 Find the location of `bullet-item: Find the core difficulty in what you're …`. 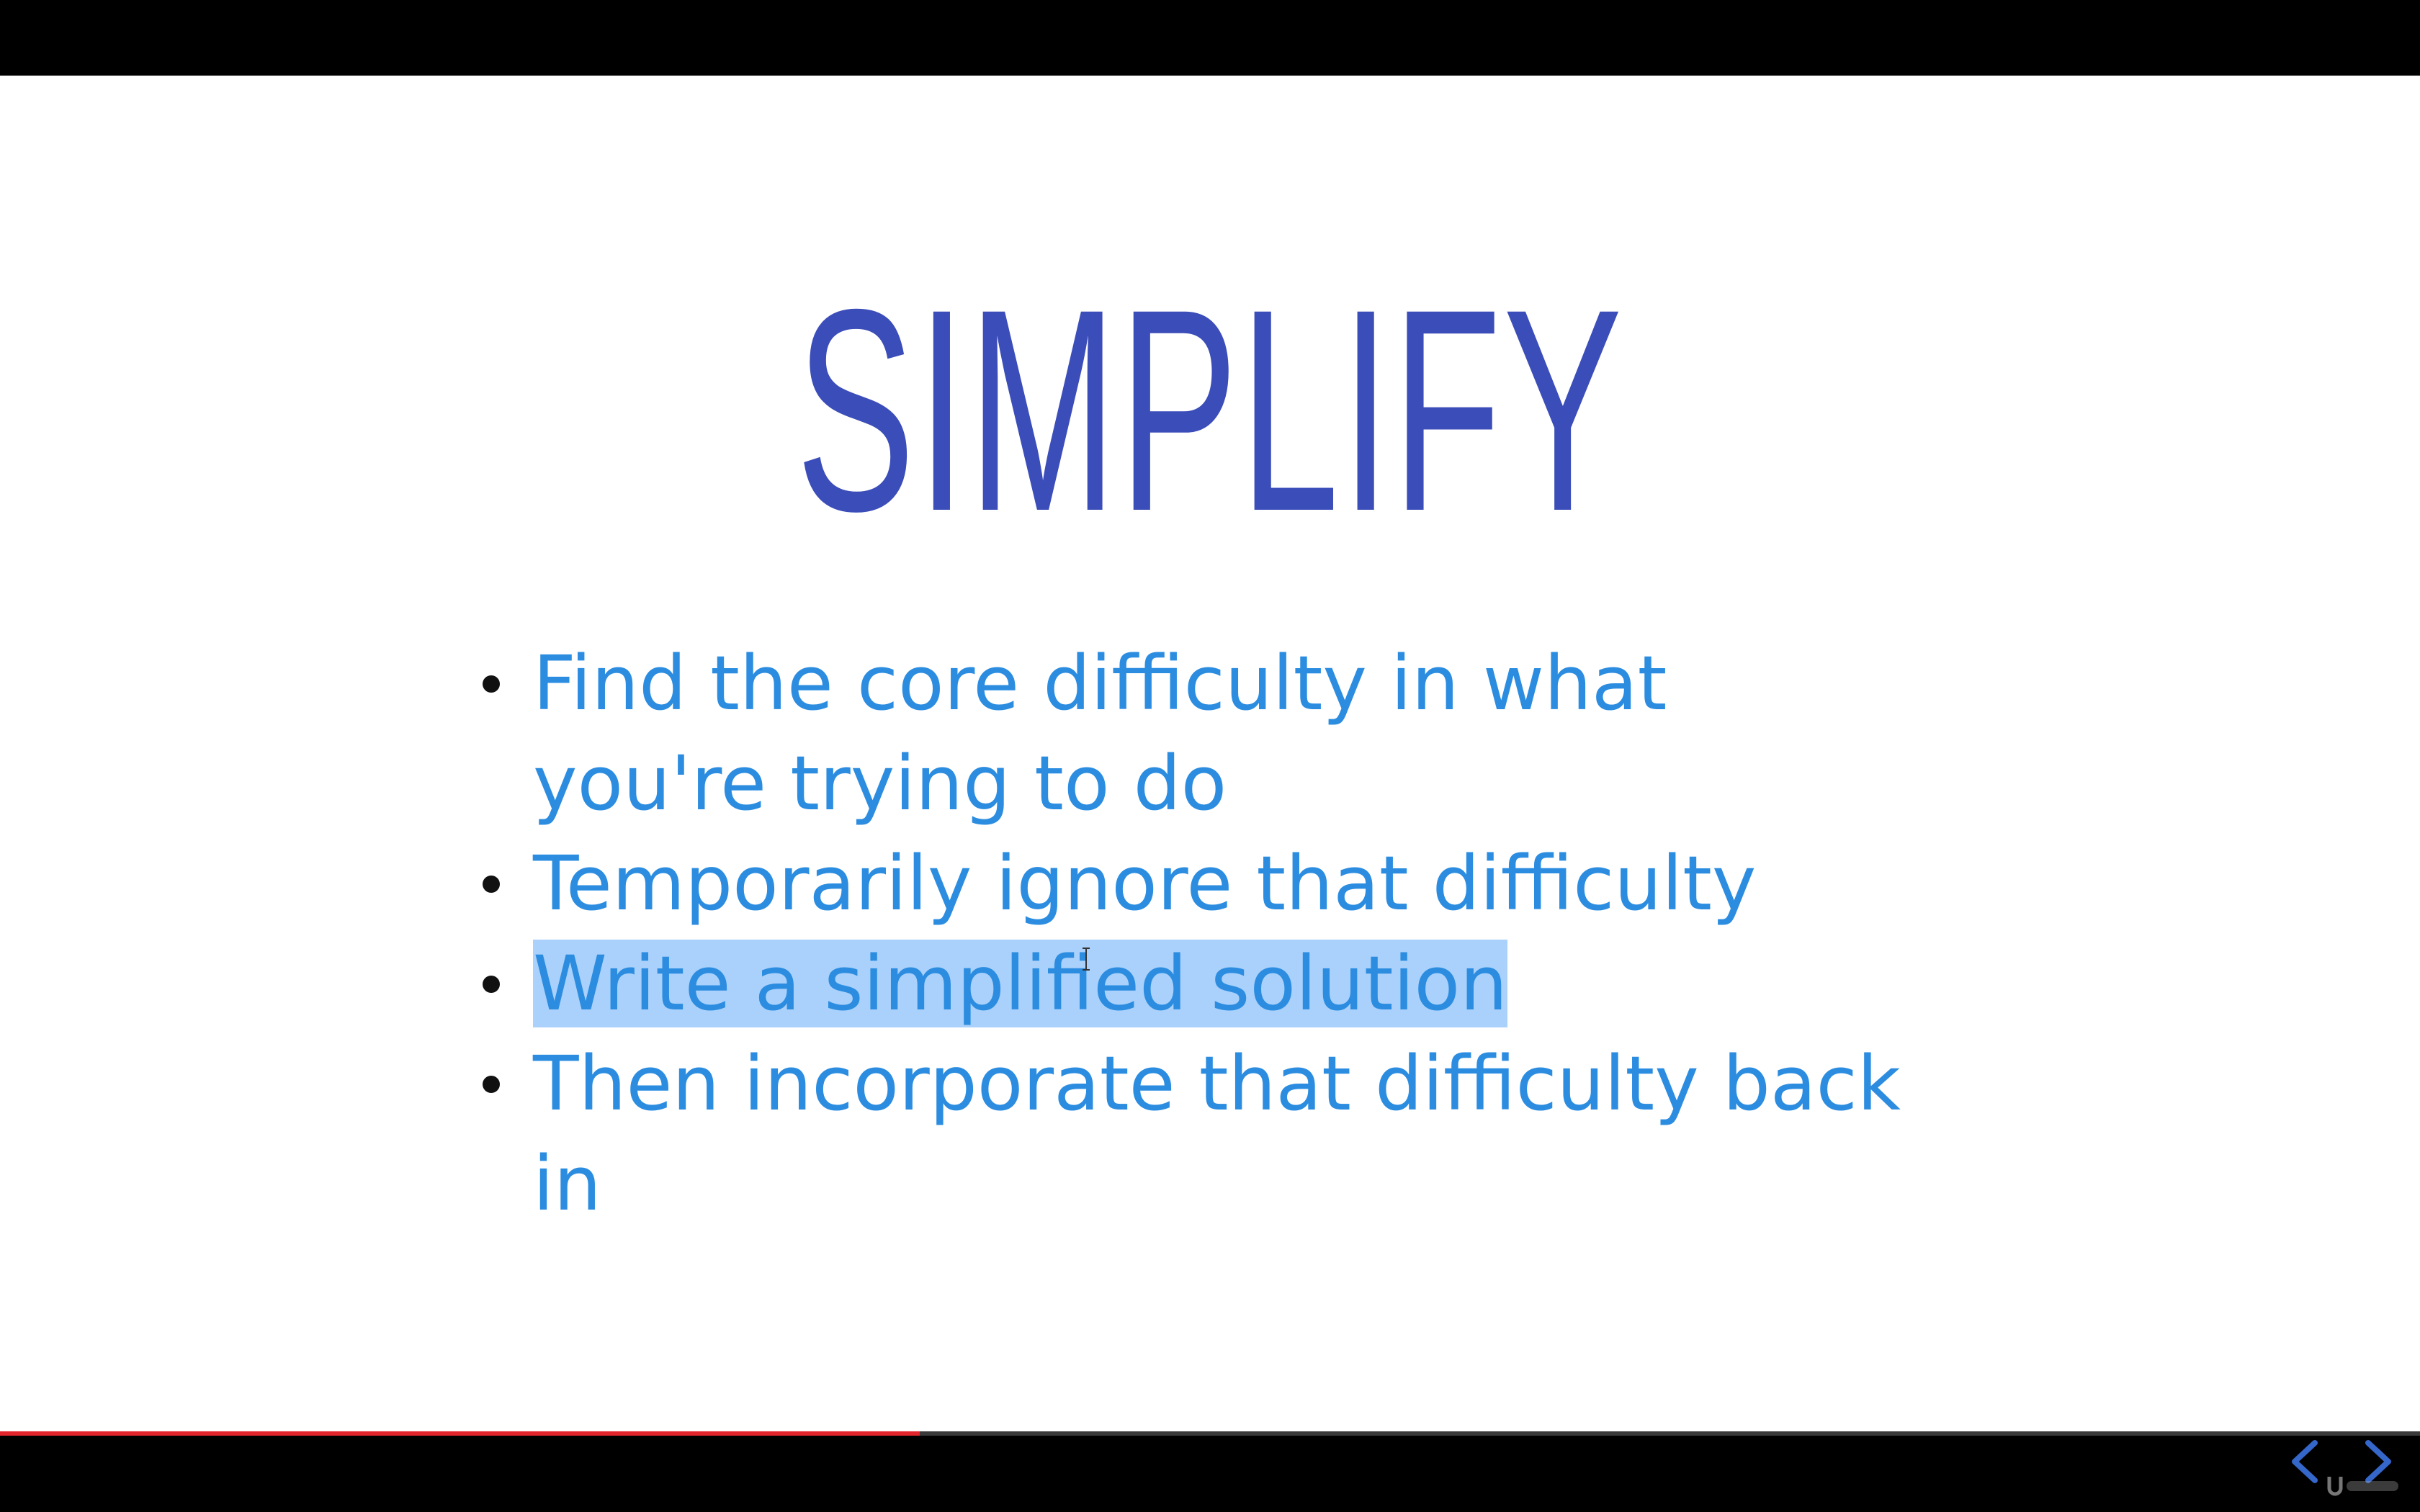

bullet-item: Find the core difficulty in what you're … is located at coordinates (1199, 734).